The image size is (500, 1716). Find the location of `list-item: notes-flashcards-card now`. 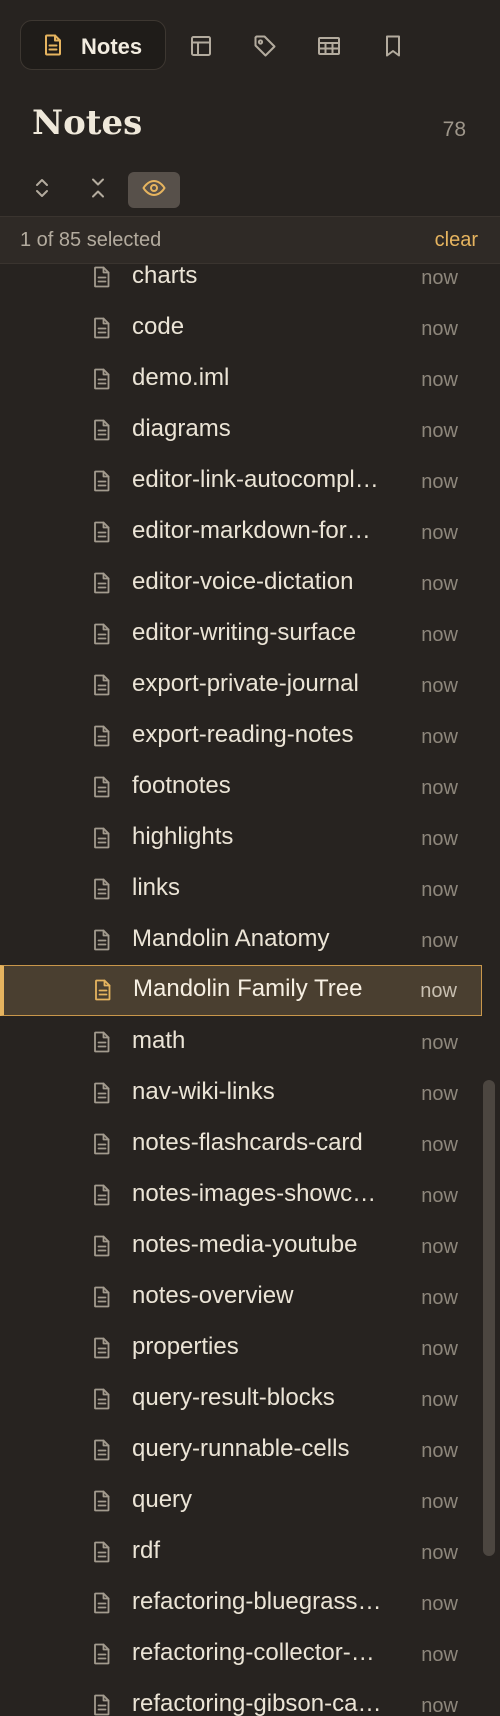

list-item: notes-flashcards-card now is located at coordinates (241, 1143).